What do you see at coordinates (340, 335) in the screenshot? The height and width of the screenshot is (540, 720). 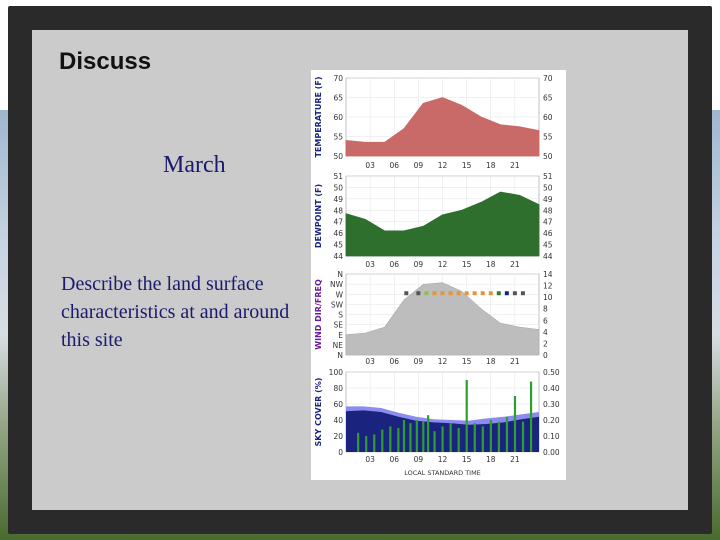 I see `y-tick-left: E` at bounding box center [340, 335].